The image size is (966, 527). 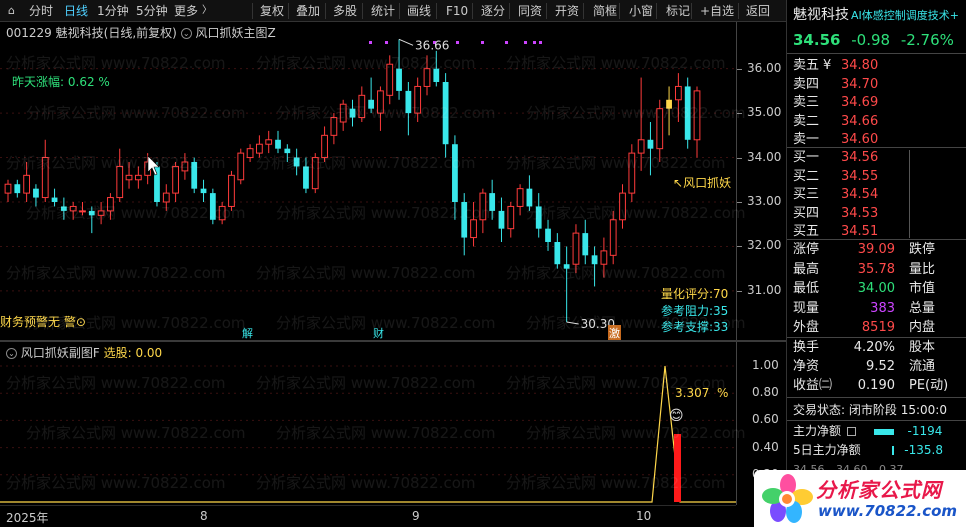 I want to click on toolbar-item-17: +自选, so click(x=717, y=11).